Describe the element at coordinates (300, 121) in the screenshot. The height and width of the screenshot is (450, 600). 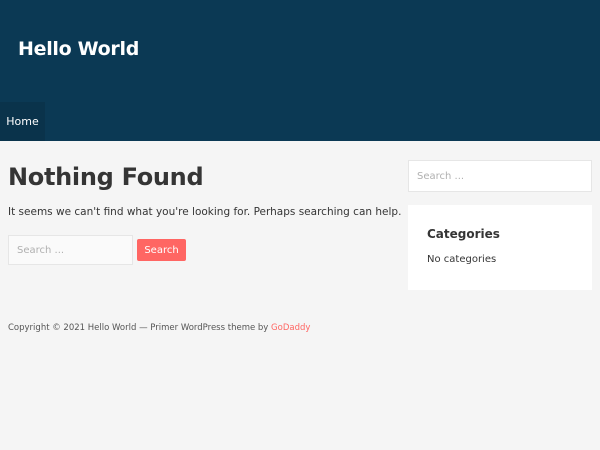
I see `main-navigation: Home` at that location.